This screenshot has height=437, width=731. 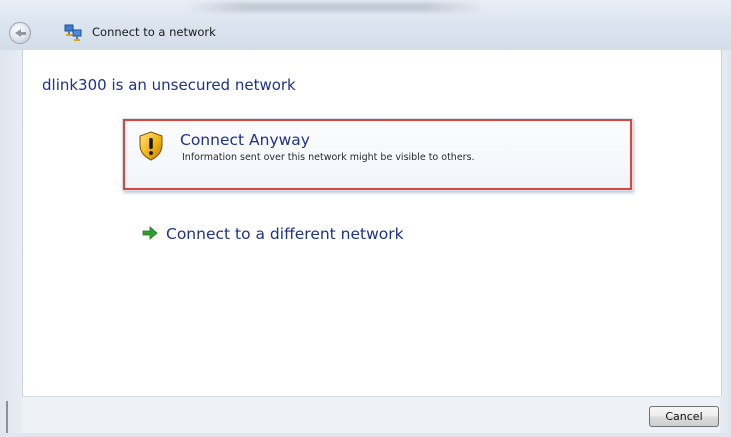 What do you see at coordinates (23, 33) in the screenshot?
I see `back-arrow-stem` at bounding box center [23, 33].